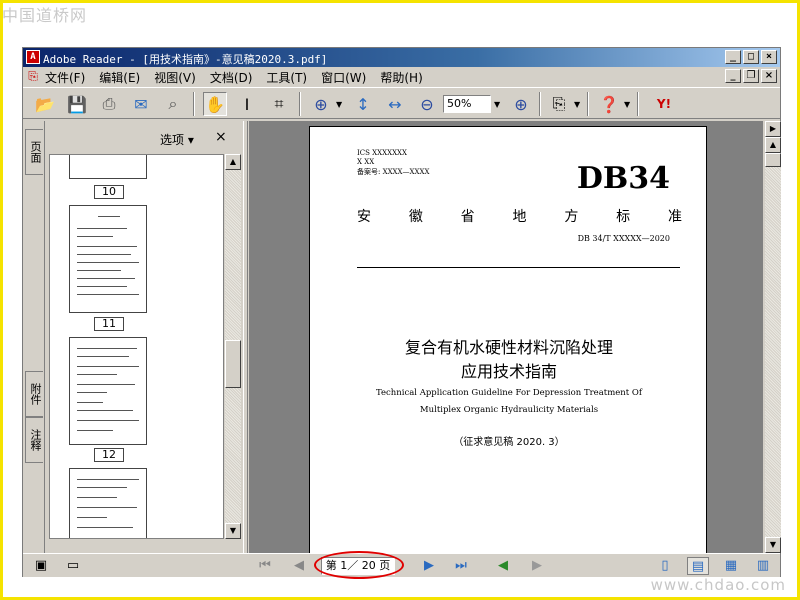  What do you see at coordinates (623, 238) in the screenshot?
I see `standard-number: DB 34/T XXXXX—2020` at bounding box center [623, 238].